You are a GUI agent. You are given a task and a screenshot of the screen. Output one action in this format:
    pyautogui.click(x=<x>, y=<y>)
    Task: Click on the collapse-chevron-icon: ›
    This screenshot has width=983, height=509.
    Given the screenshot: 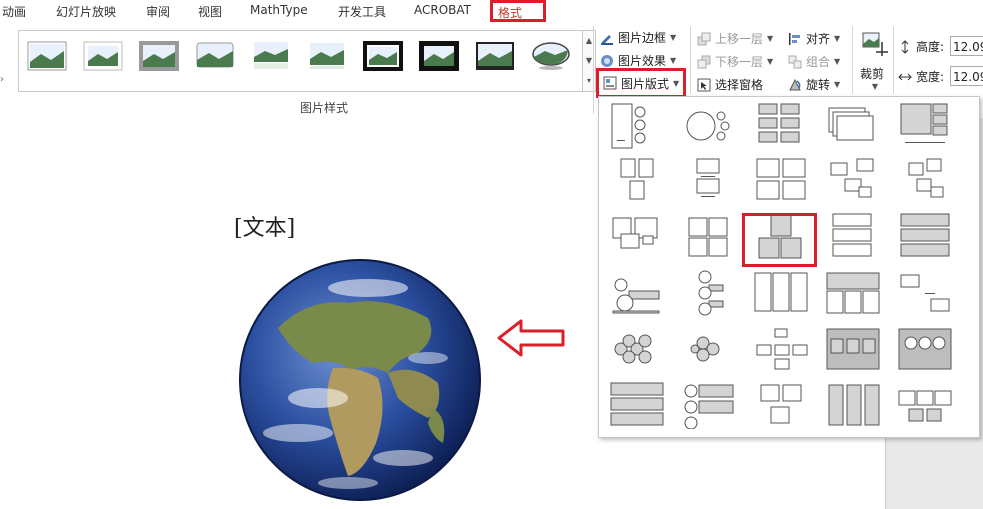 What is the action you would take?
    pyautogui.click(x=2, y=79)
    